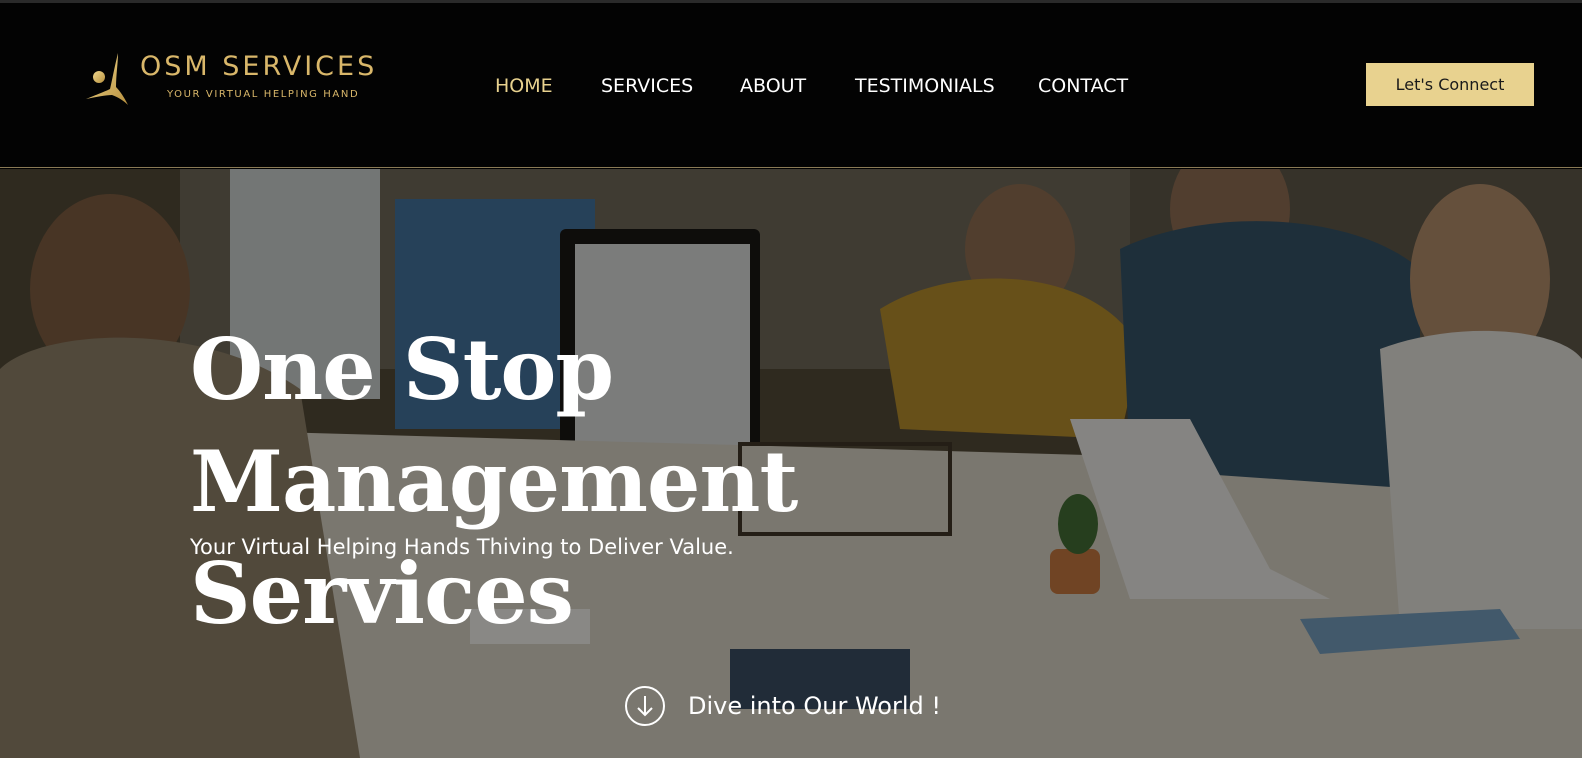 This screenshot has height=758, width=1582. I want to click on nav-home: HOME, so click(524, 86).